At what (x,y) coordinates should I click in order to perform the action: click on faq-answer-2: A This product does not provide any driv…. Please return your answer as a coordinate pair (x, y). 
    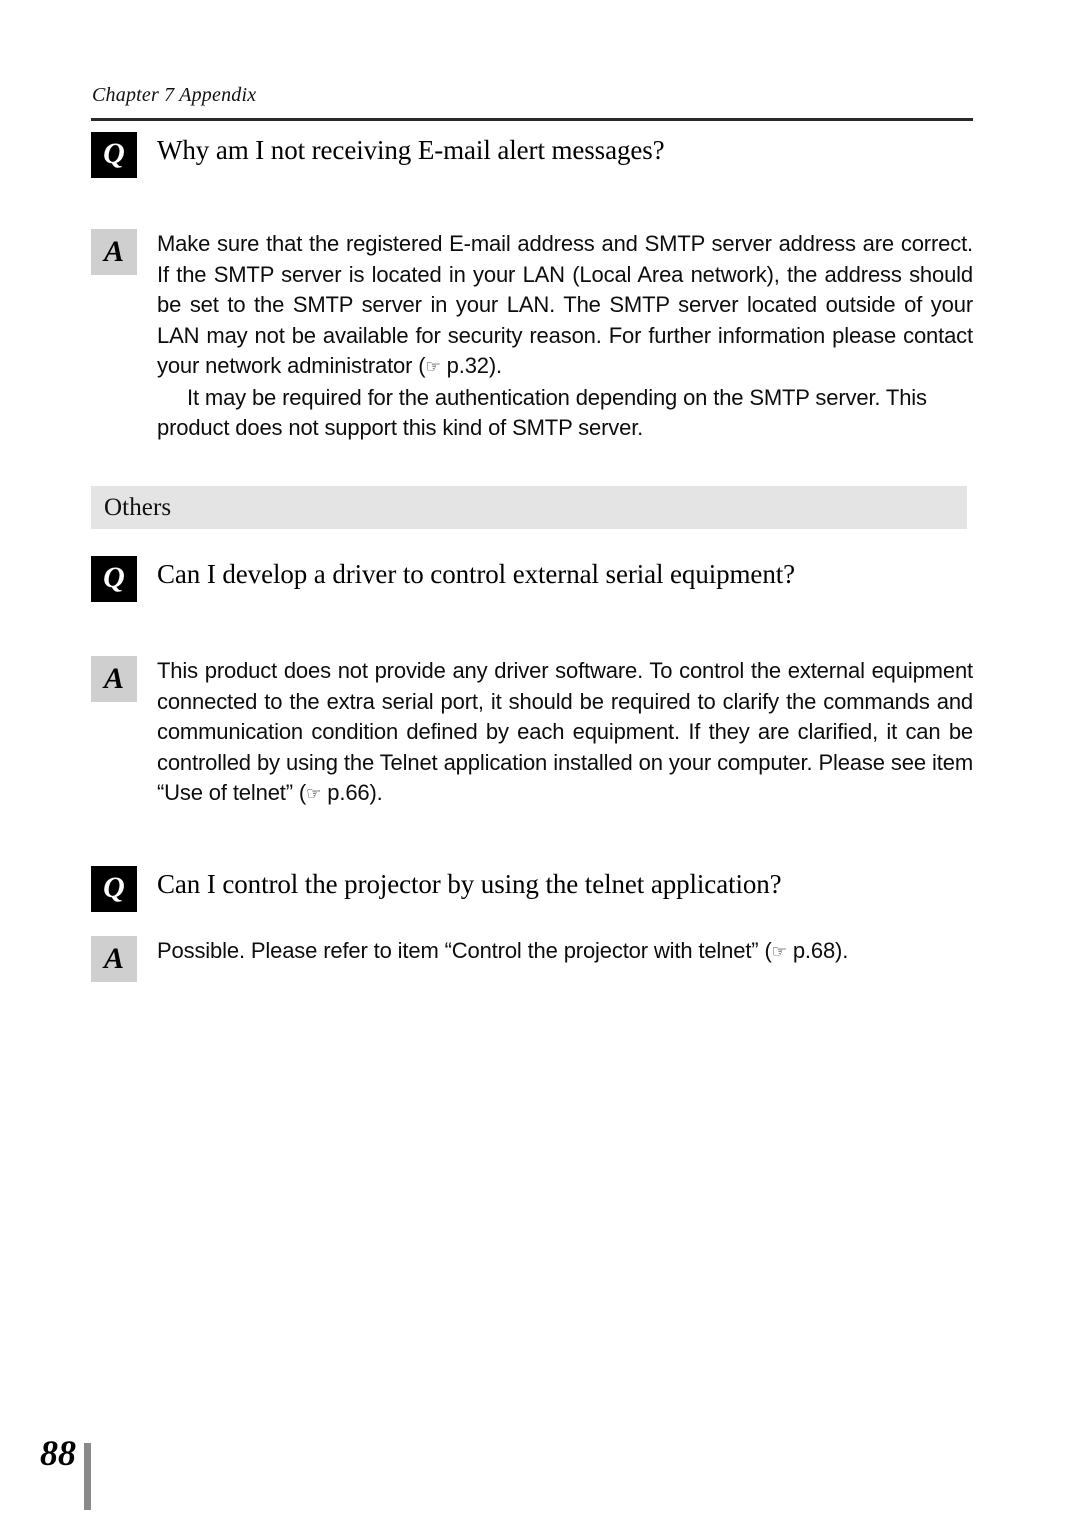
    Looking at the image, I should click on (532, 733).